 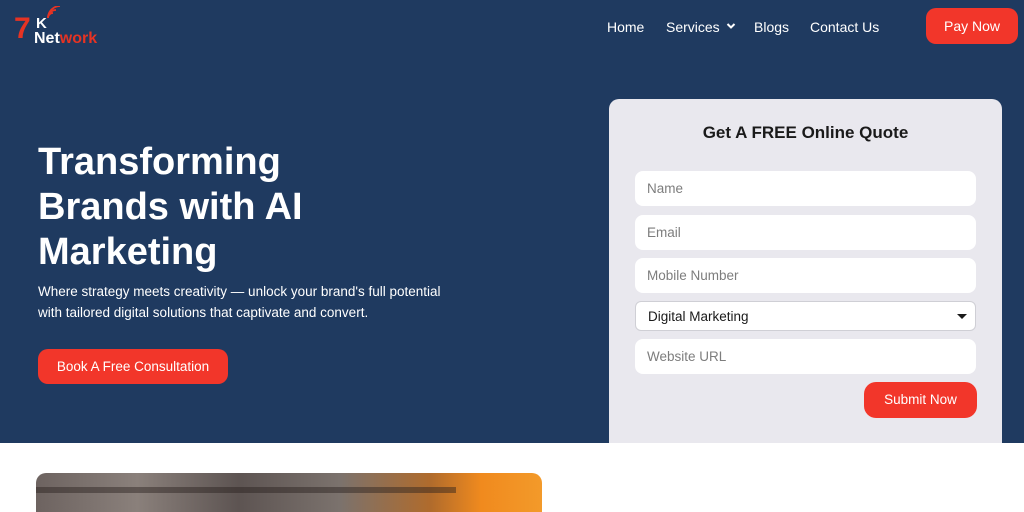 I want to click on submit-button: Submit Now, so click(x=920, y=400).